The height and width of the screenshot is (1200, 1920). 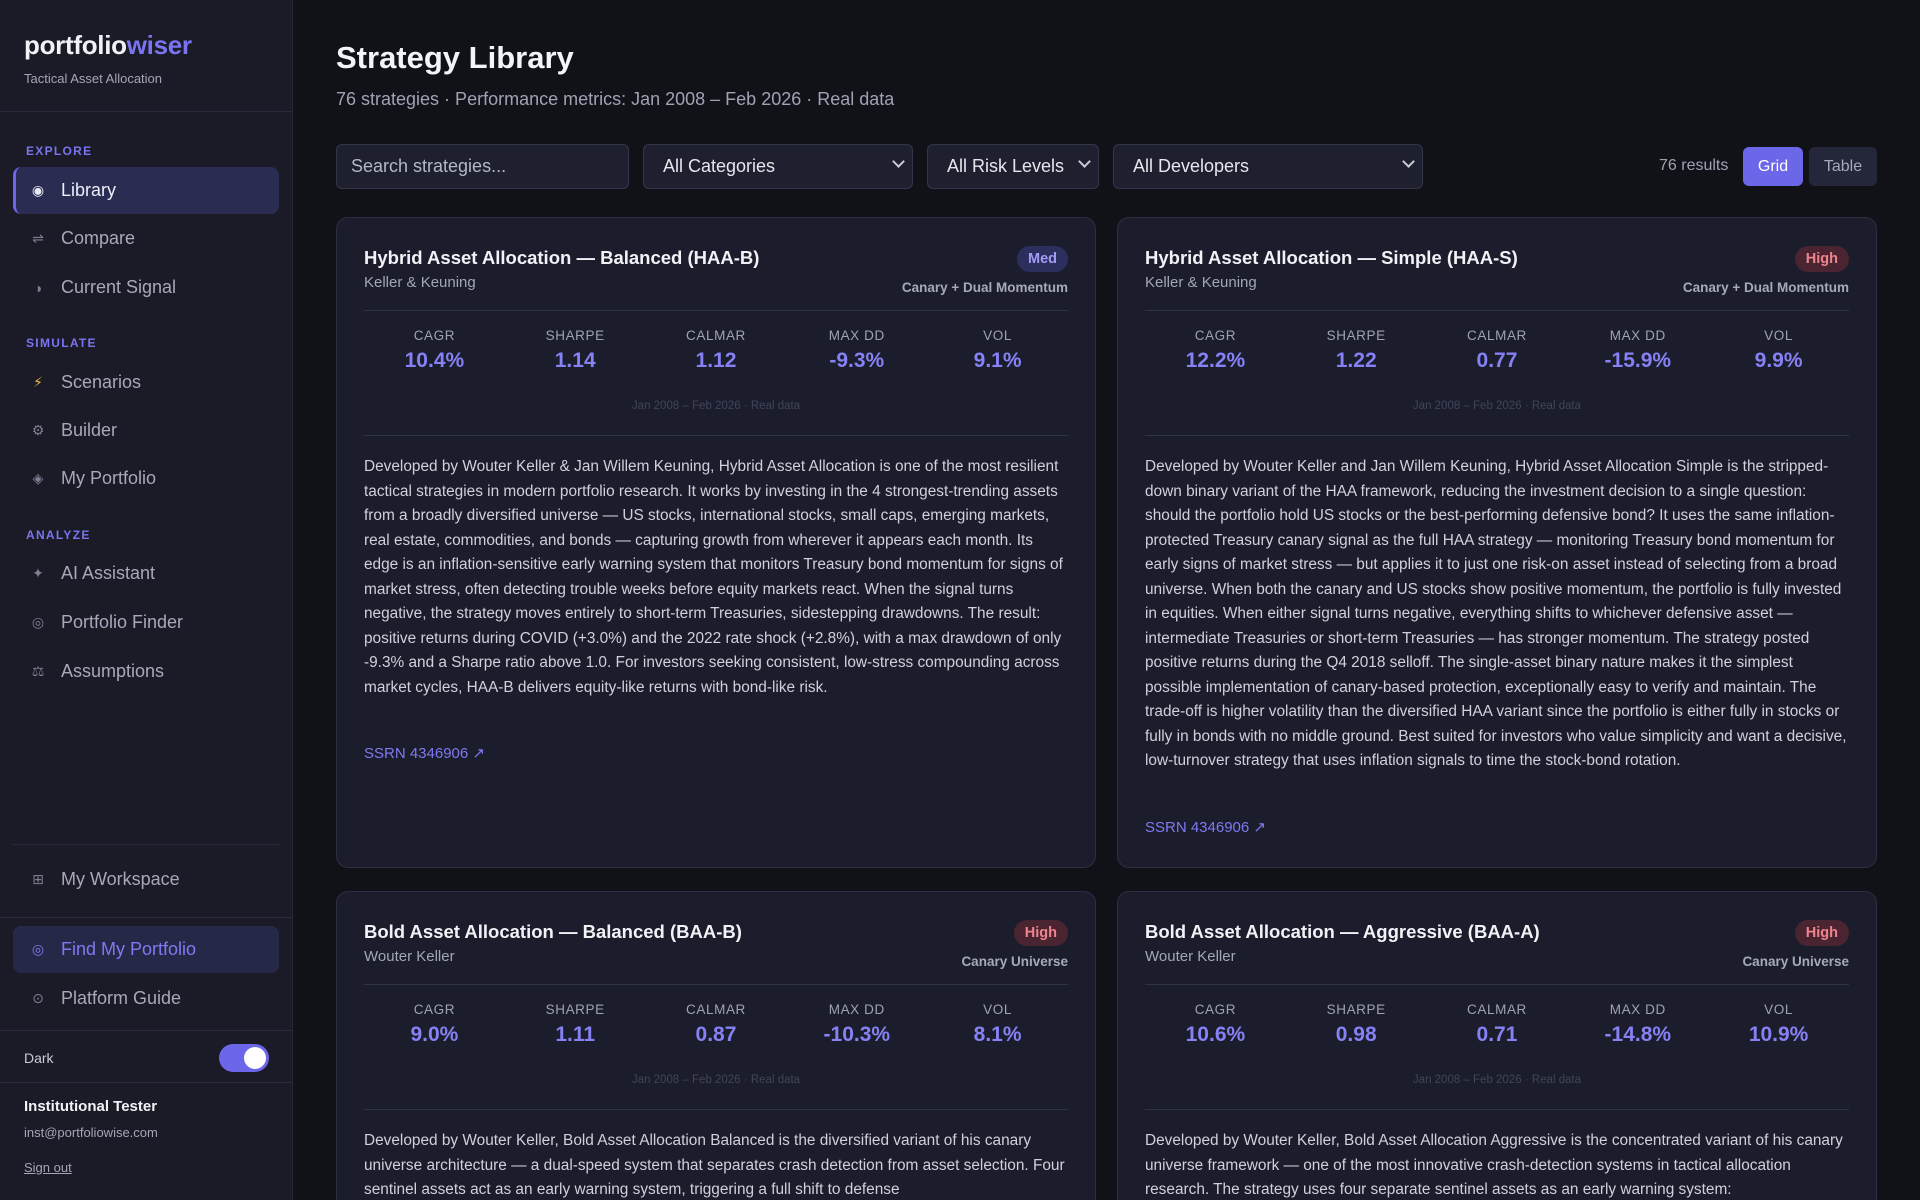 What do you see at coordinates (146, 949) in the screenshot?
I see `find-my-portfolio-button: ◎ Find My Portfolio` at bounding box center [146, 949].